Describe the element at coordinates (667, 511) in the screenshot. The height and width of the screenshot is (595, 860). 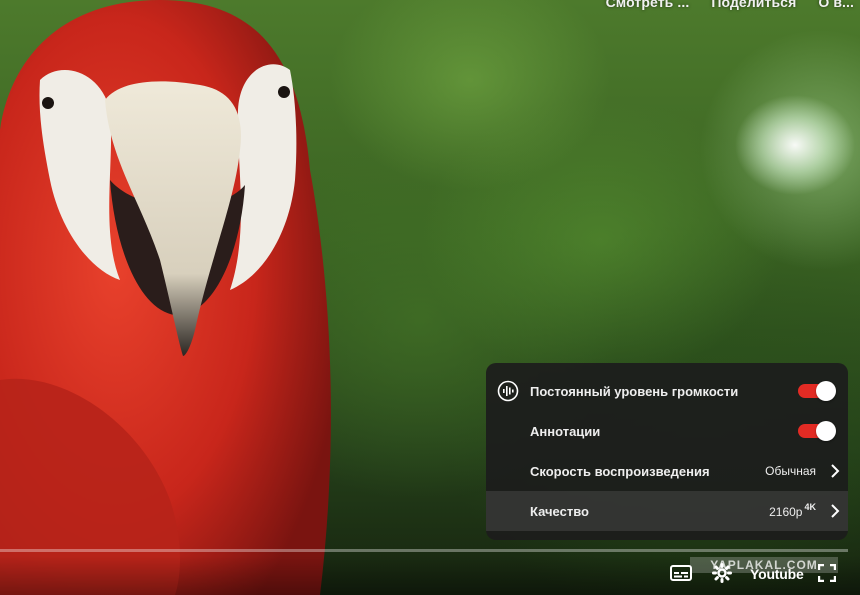
I see `menu-item-quality: Качество 2160p 4K` at that location.